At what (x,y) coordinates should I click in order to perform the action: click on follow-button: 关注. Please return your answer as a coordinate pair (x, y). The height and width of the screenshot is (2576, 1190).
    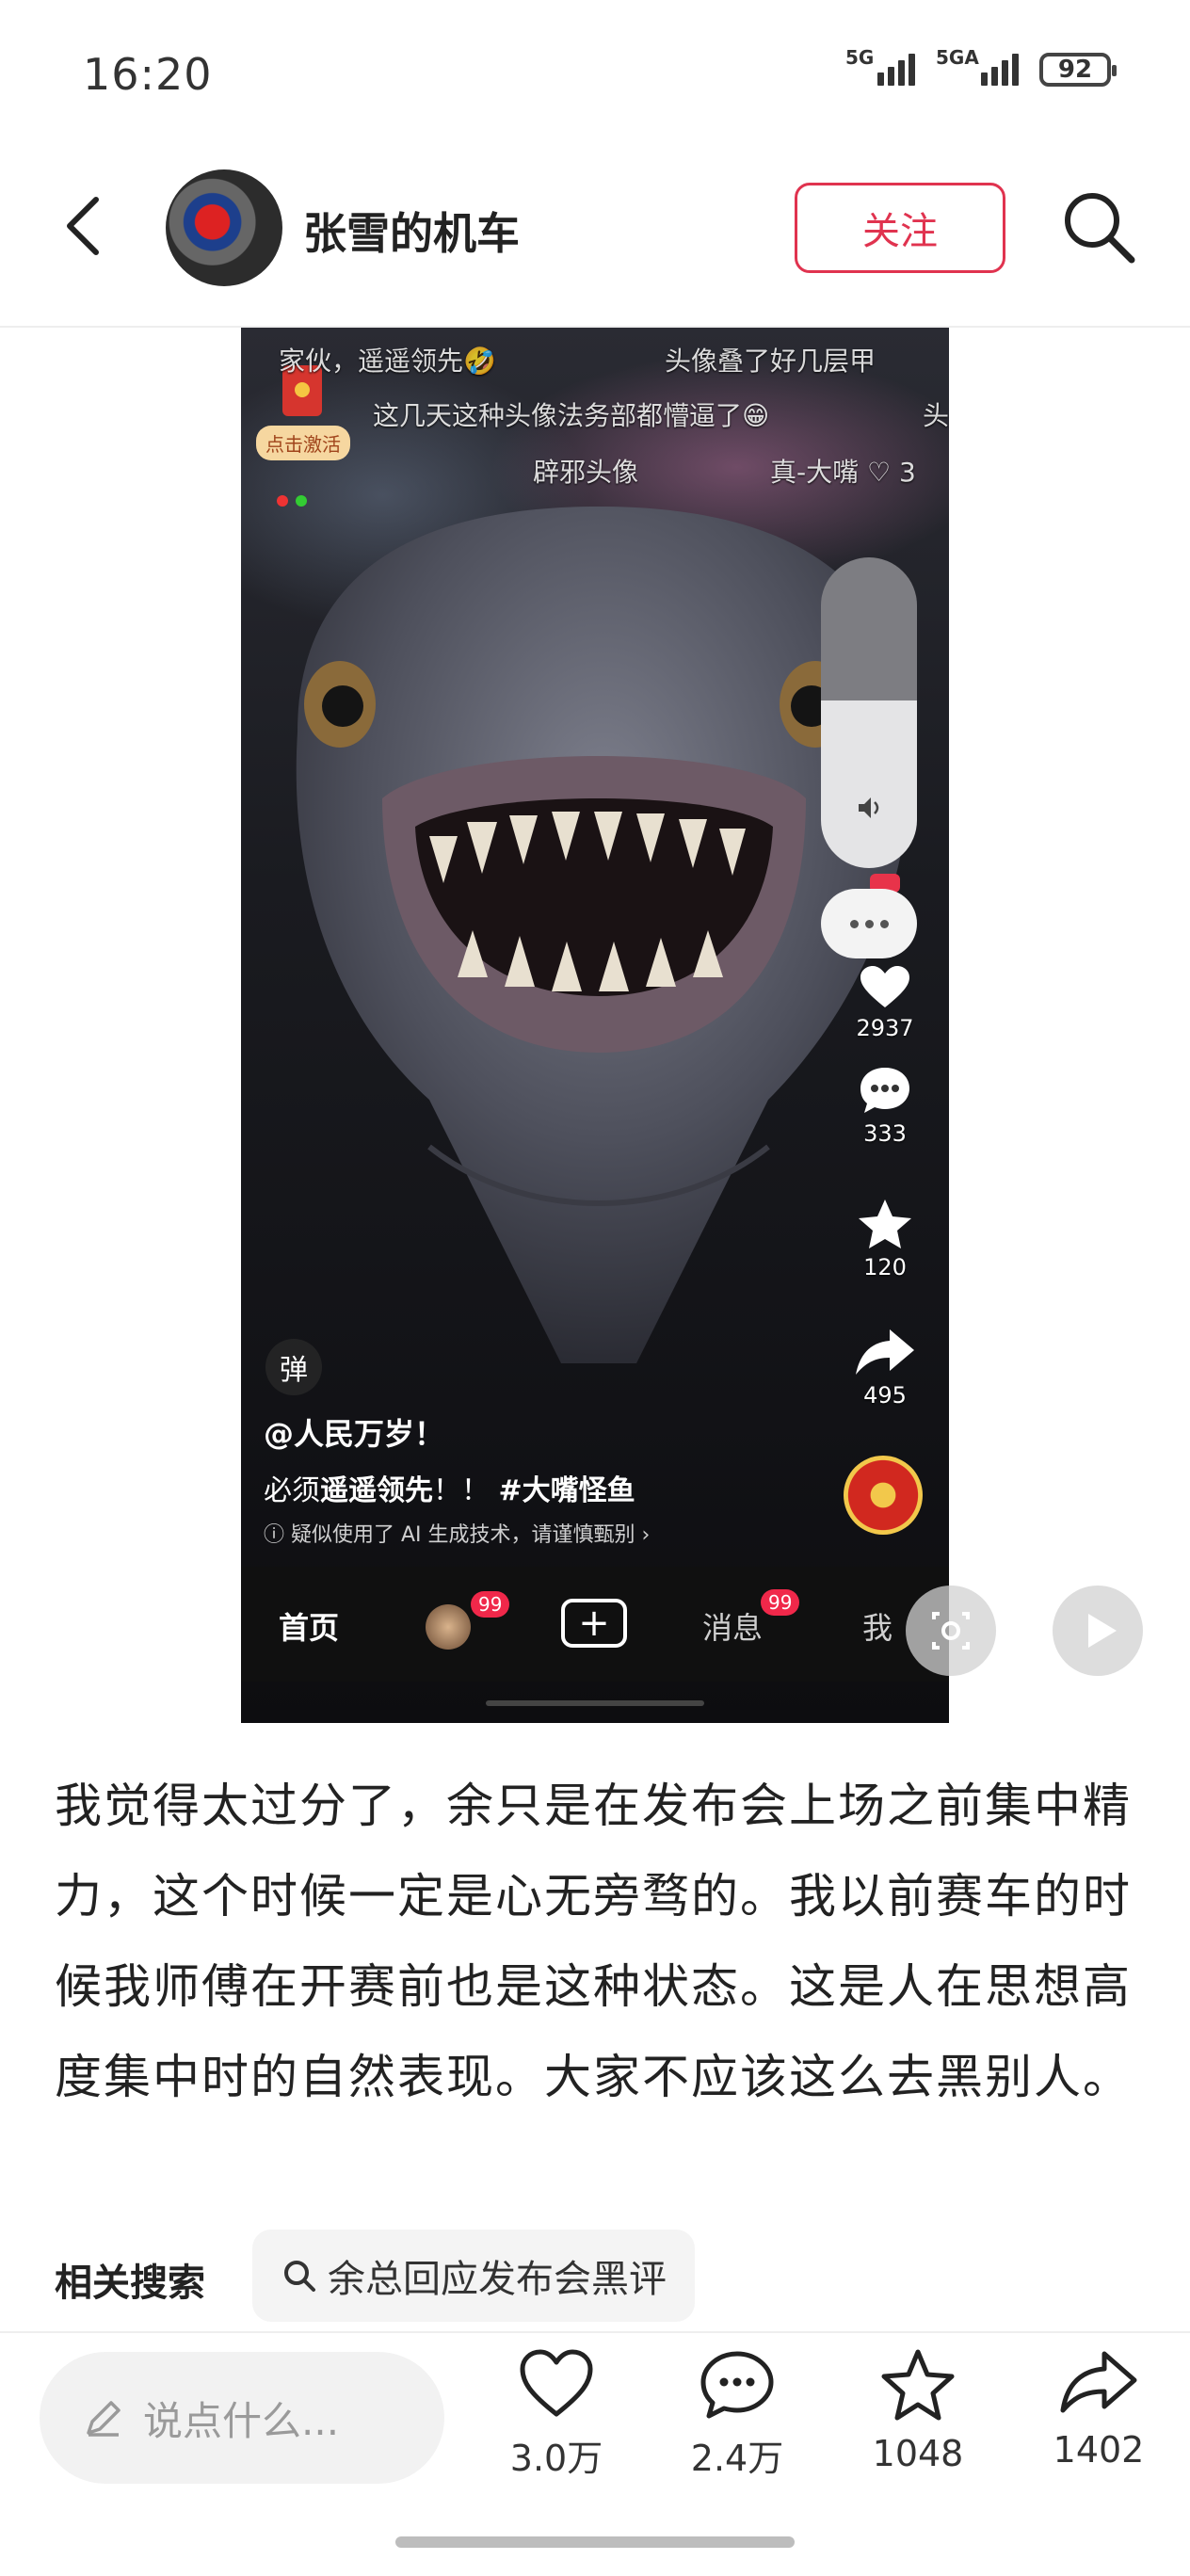
    Looking at the image, I should click on (900, 228).